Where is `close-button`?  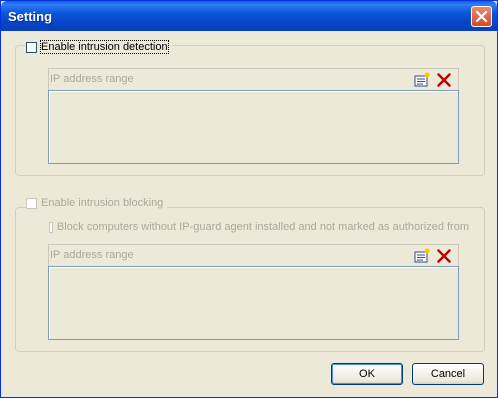 close-button is located at coordinates (481, 16).